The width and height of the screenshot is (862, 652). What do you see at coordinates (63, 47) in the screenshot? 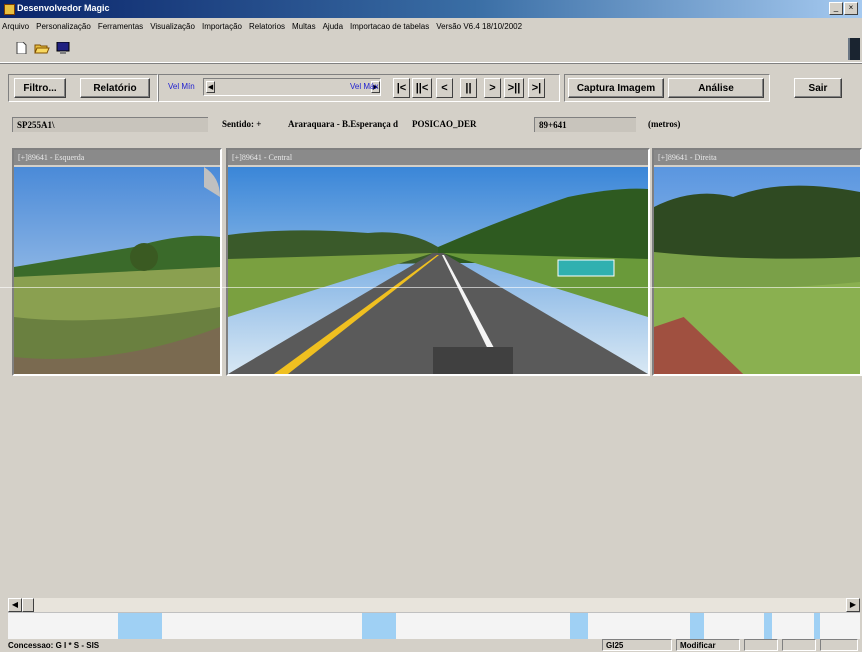
I see `monitor-icon` at bounding box center [63, 47].